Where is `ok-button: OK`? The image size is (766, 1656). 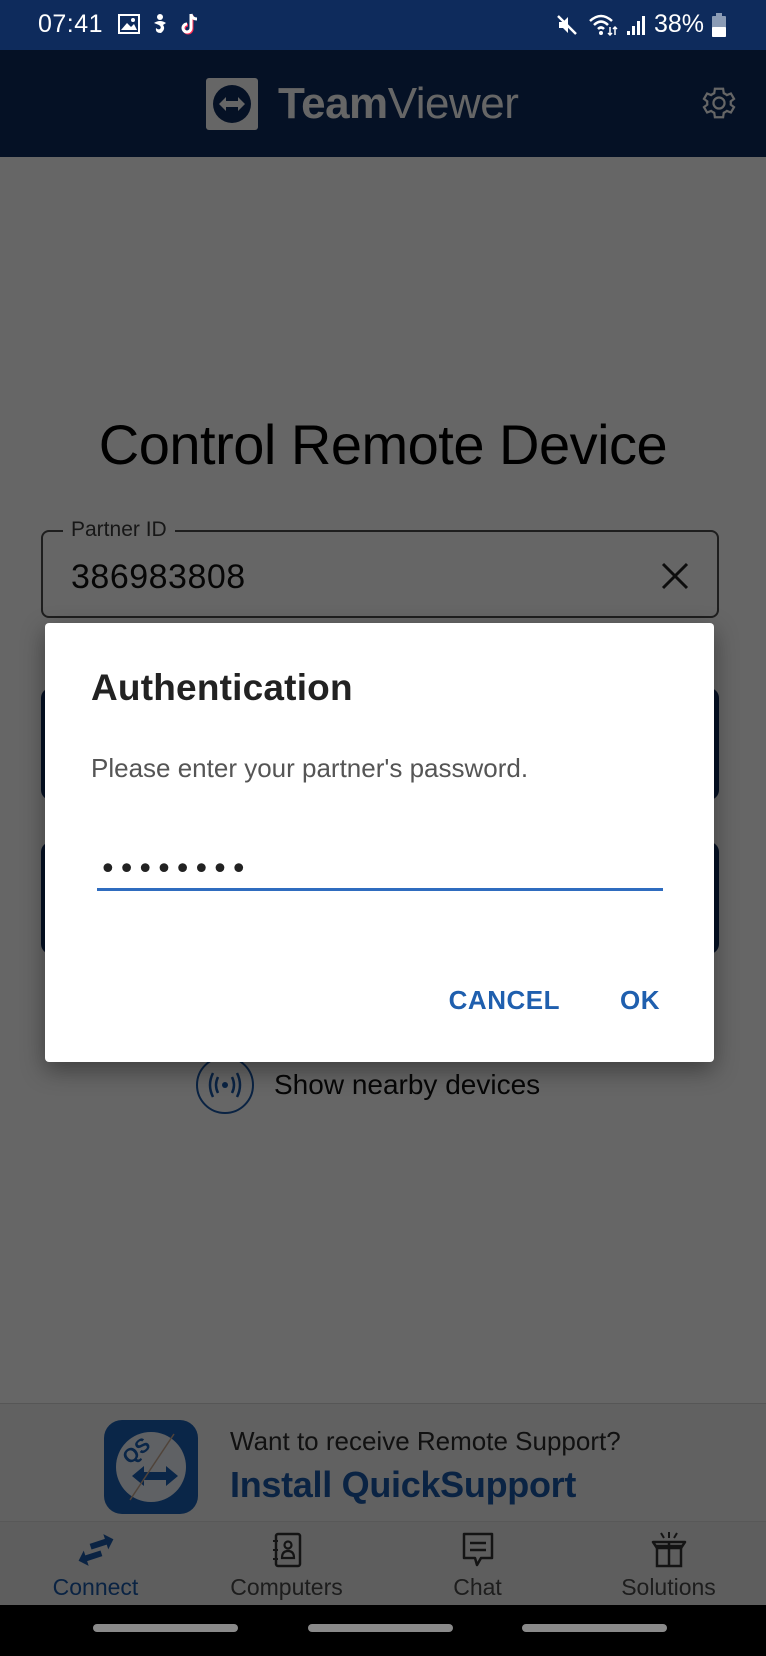
ok-button: OK is located at coordinates (645, 1000).